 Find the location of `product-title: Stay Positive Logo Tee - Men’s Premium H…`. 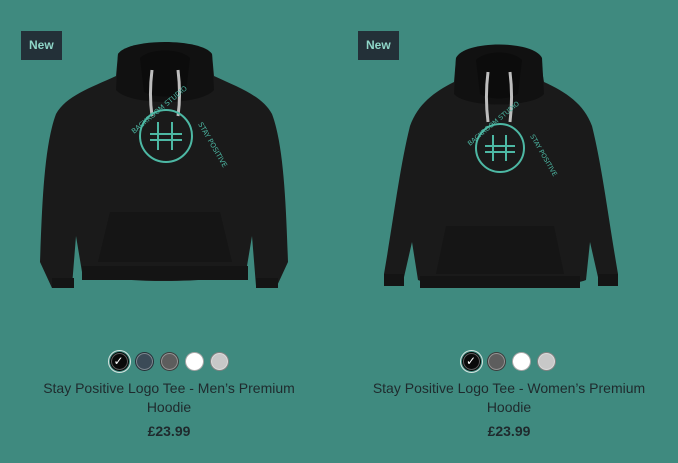

product-title: Stay Positive Logo Tee - Men’s Premium H… is located at coordinates (169, 398).